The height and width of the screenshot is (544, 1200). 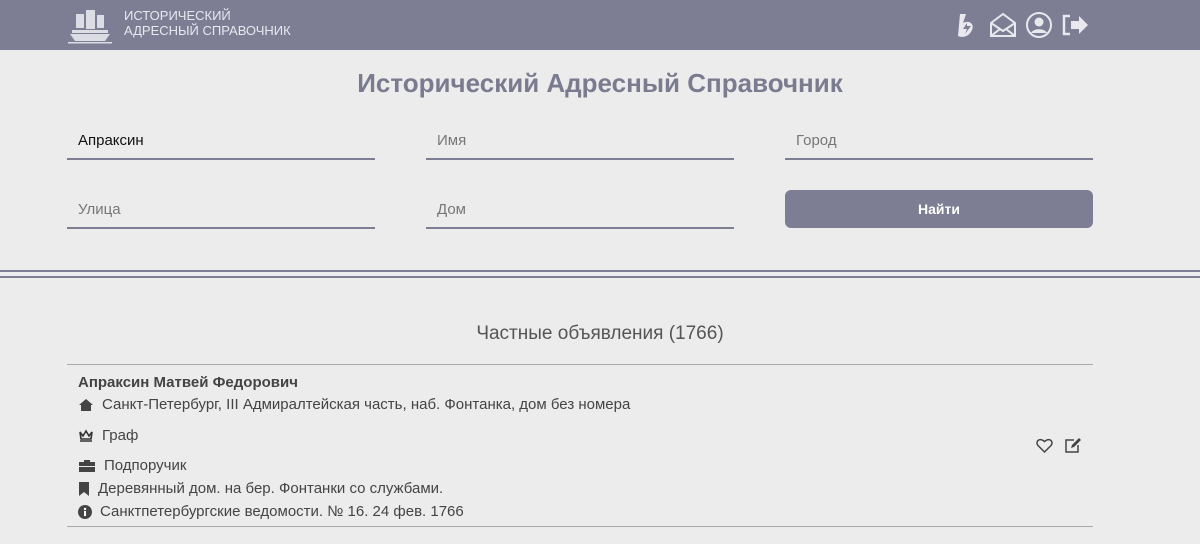 I want to click on title-text: Граф, so click(x=120, y=435).